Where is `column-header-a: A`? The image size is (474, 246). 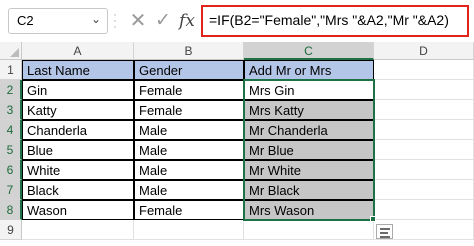 column-header-a: A is located at coordinates (78, 51).